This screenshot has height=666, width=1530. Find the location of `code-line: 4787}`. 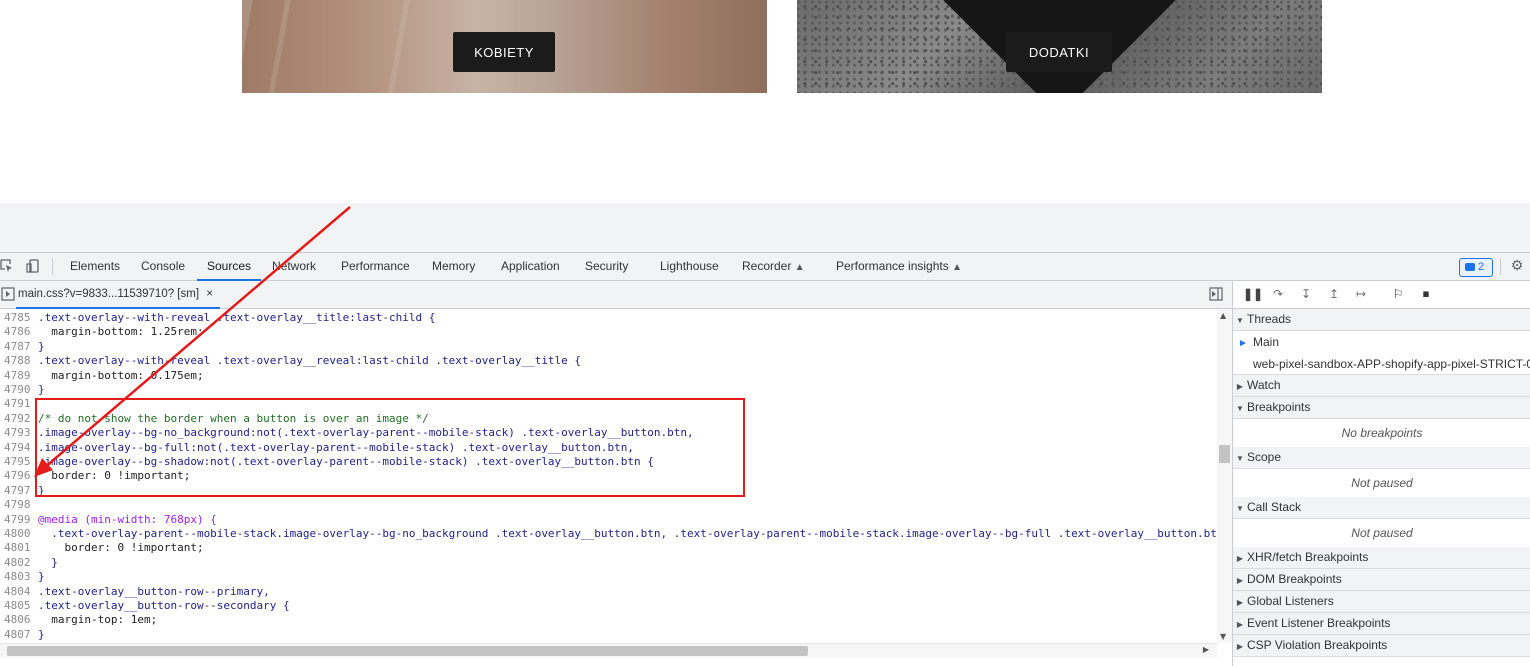

code-line: 4787} is located at coordinates (22, 347).